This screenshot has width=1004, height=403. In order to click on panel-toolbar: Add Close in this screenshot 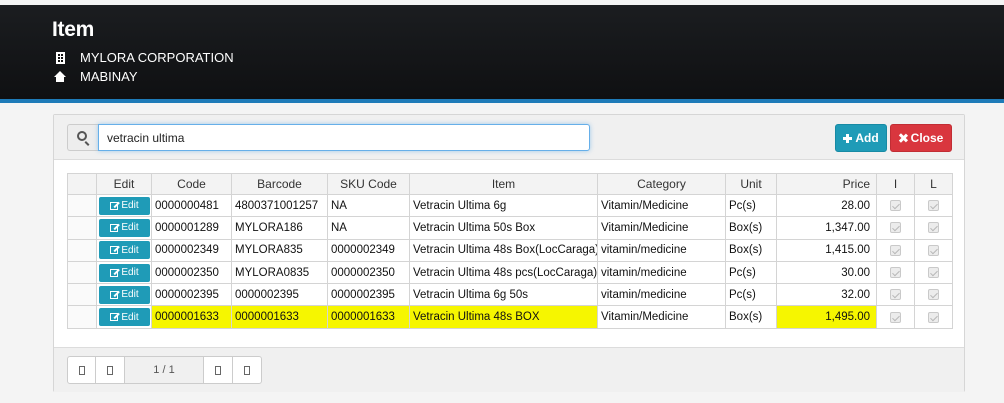, I will do `click(509, 137)`.